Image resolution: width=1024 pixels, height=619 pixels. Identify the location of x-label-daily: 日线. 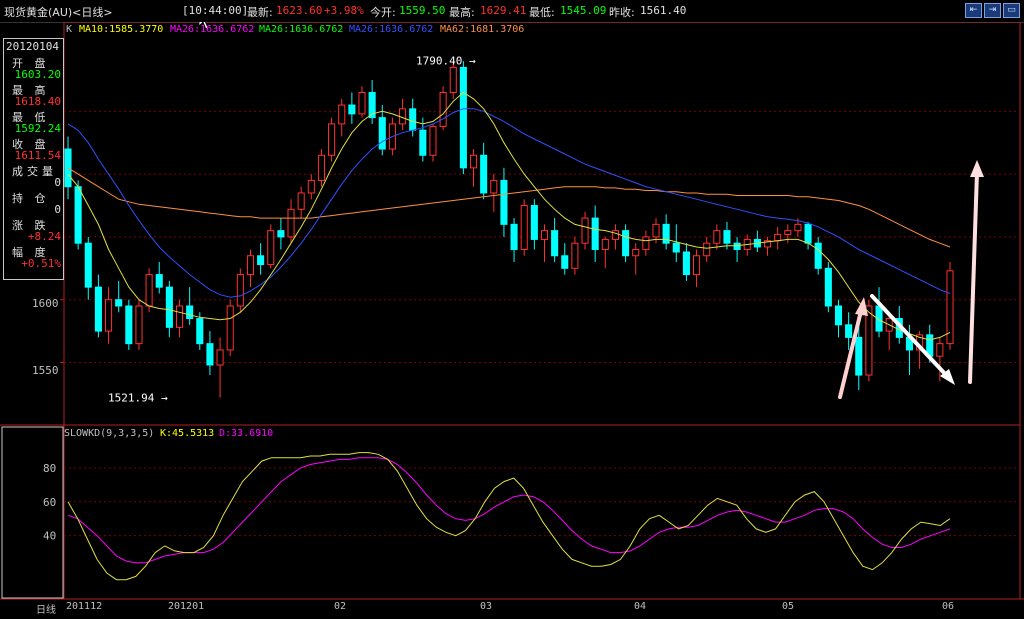
(46, 610).